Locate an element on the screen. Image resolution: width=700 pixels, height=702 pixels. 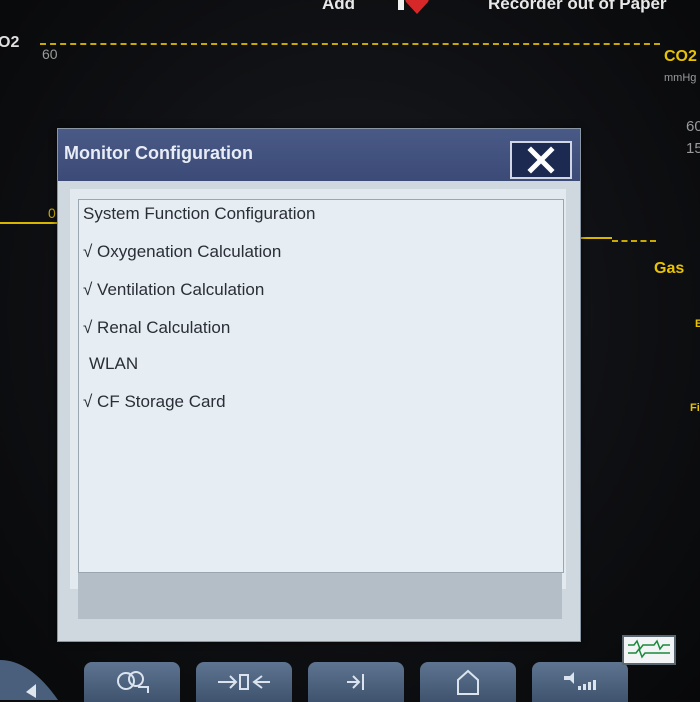
jump-icon is located at coordinates (355, 682).